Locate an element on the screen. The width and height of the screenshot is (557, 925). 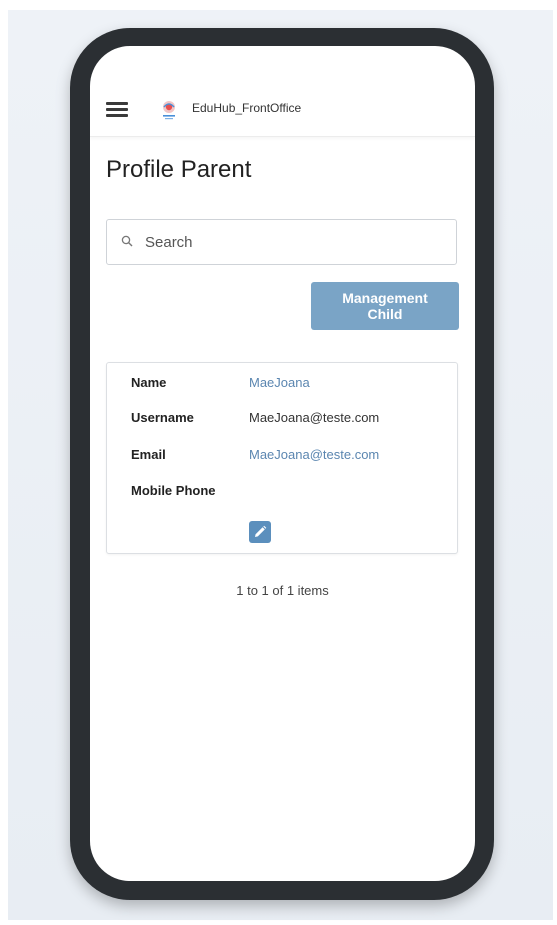
field-label: Mobile Phone is located at coordinates (173, 490).